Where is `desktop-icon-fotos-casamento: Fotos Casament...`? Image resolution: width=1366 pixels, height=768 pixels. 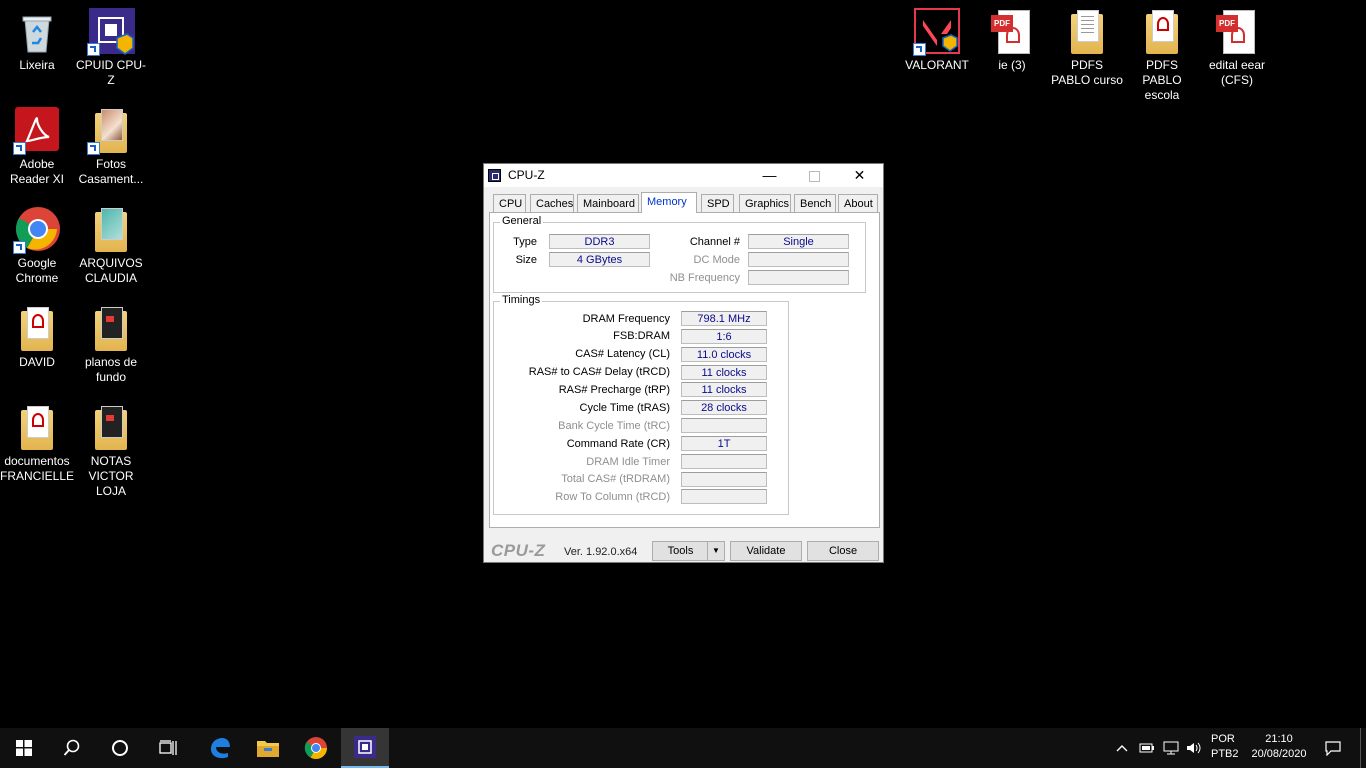
desktop-icon-fotos-casamento: Fotos Casament... is located at coordinates (111, 147).